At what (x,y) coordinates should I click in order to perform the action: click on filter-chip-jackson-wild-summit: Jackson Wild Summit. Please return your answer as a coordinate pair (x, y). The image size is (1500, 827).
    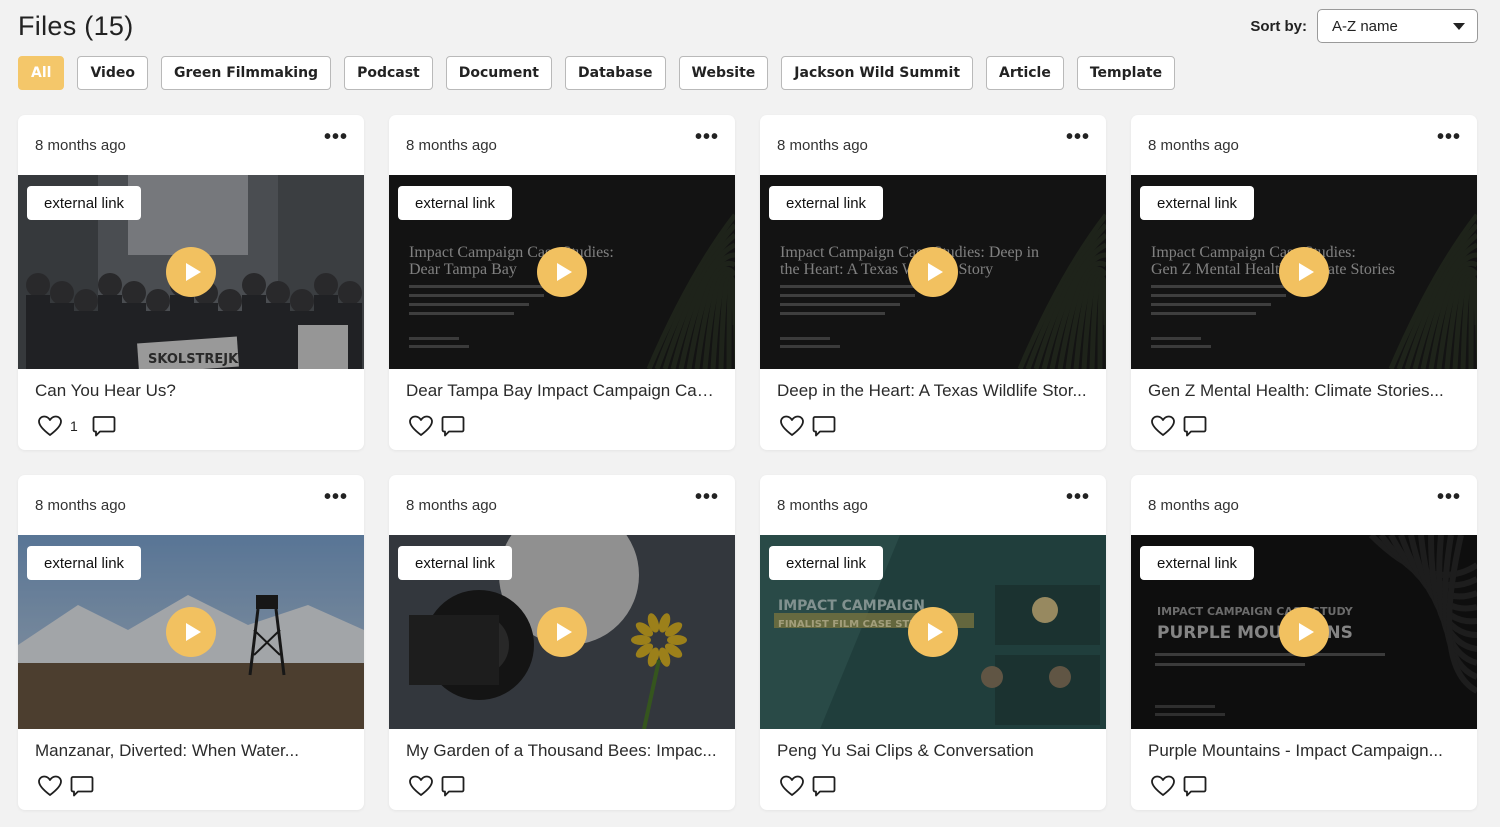
    Looking at the image, I should click on (877, 73).